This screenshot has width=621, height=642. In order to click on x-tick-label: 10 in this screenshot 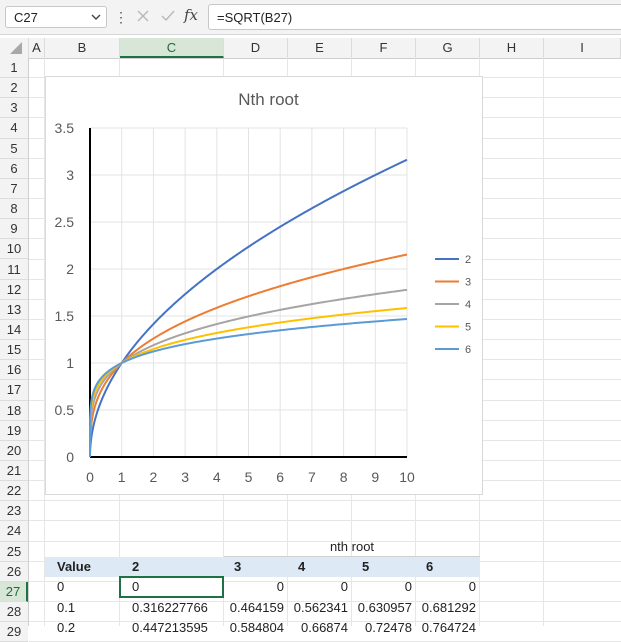, I will do `click(407, 477)`.